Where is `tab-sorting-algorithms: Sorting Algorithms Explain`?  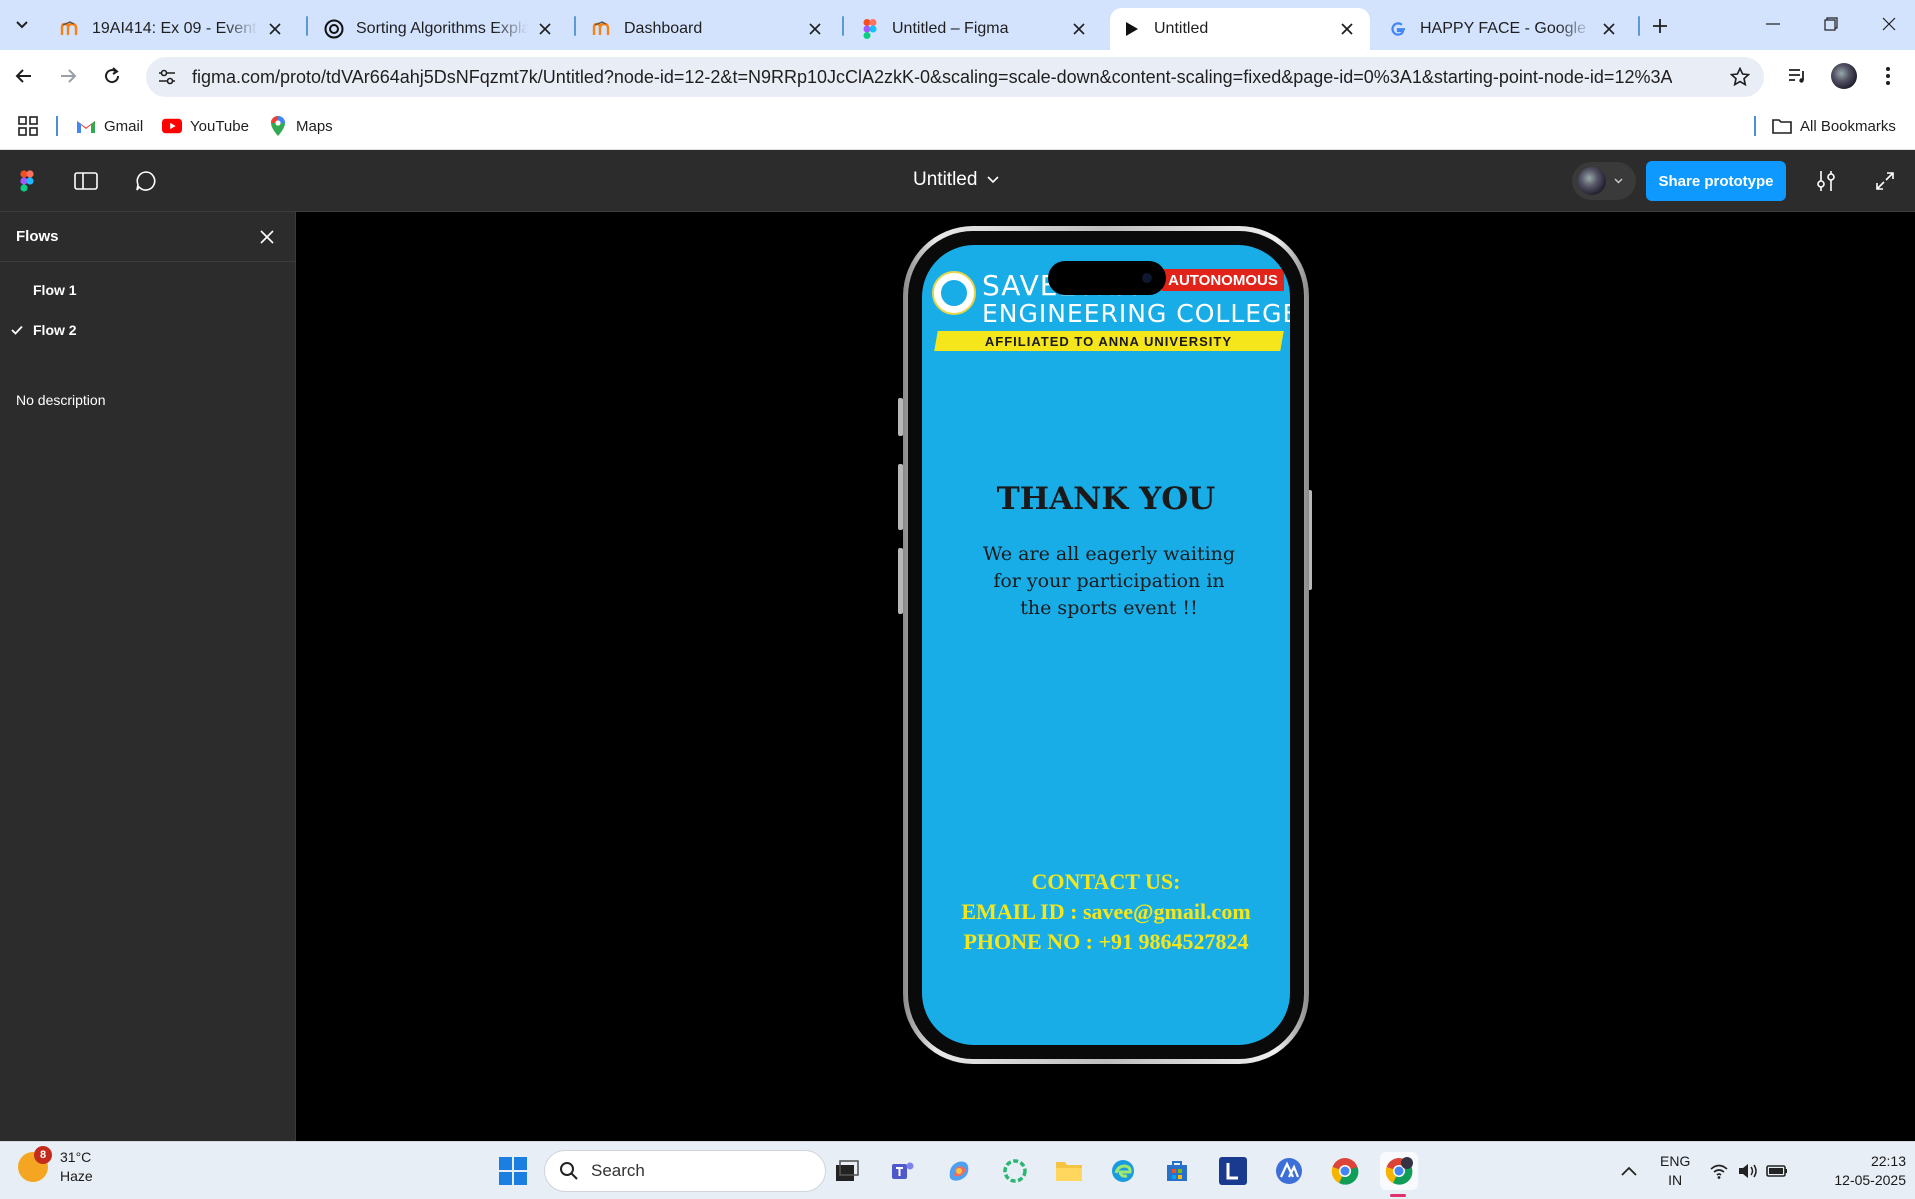 tab-sorting-algorithms: Sorting Algorithms Explain is located at coordinates (440, 29).